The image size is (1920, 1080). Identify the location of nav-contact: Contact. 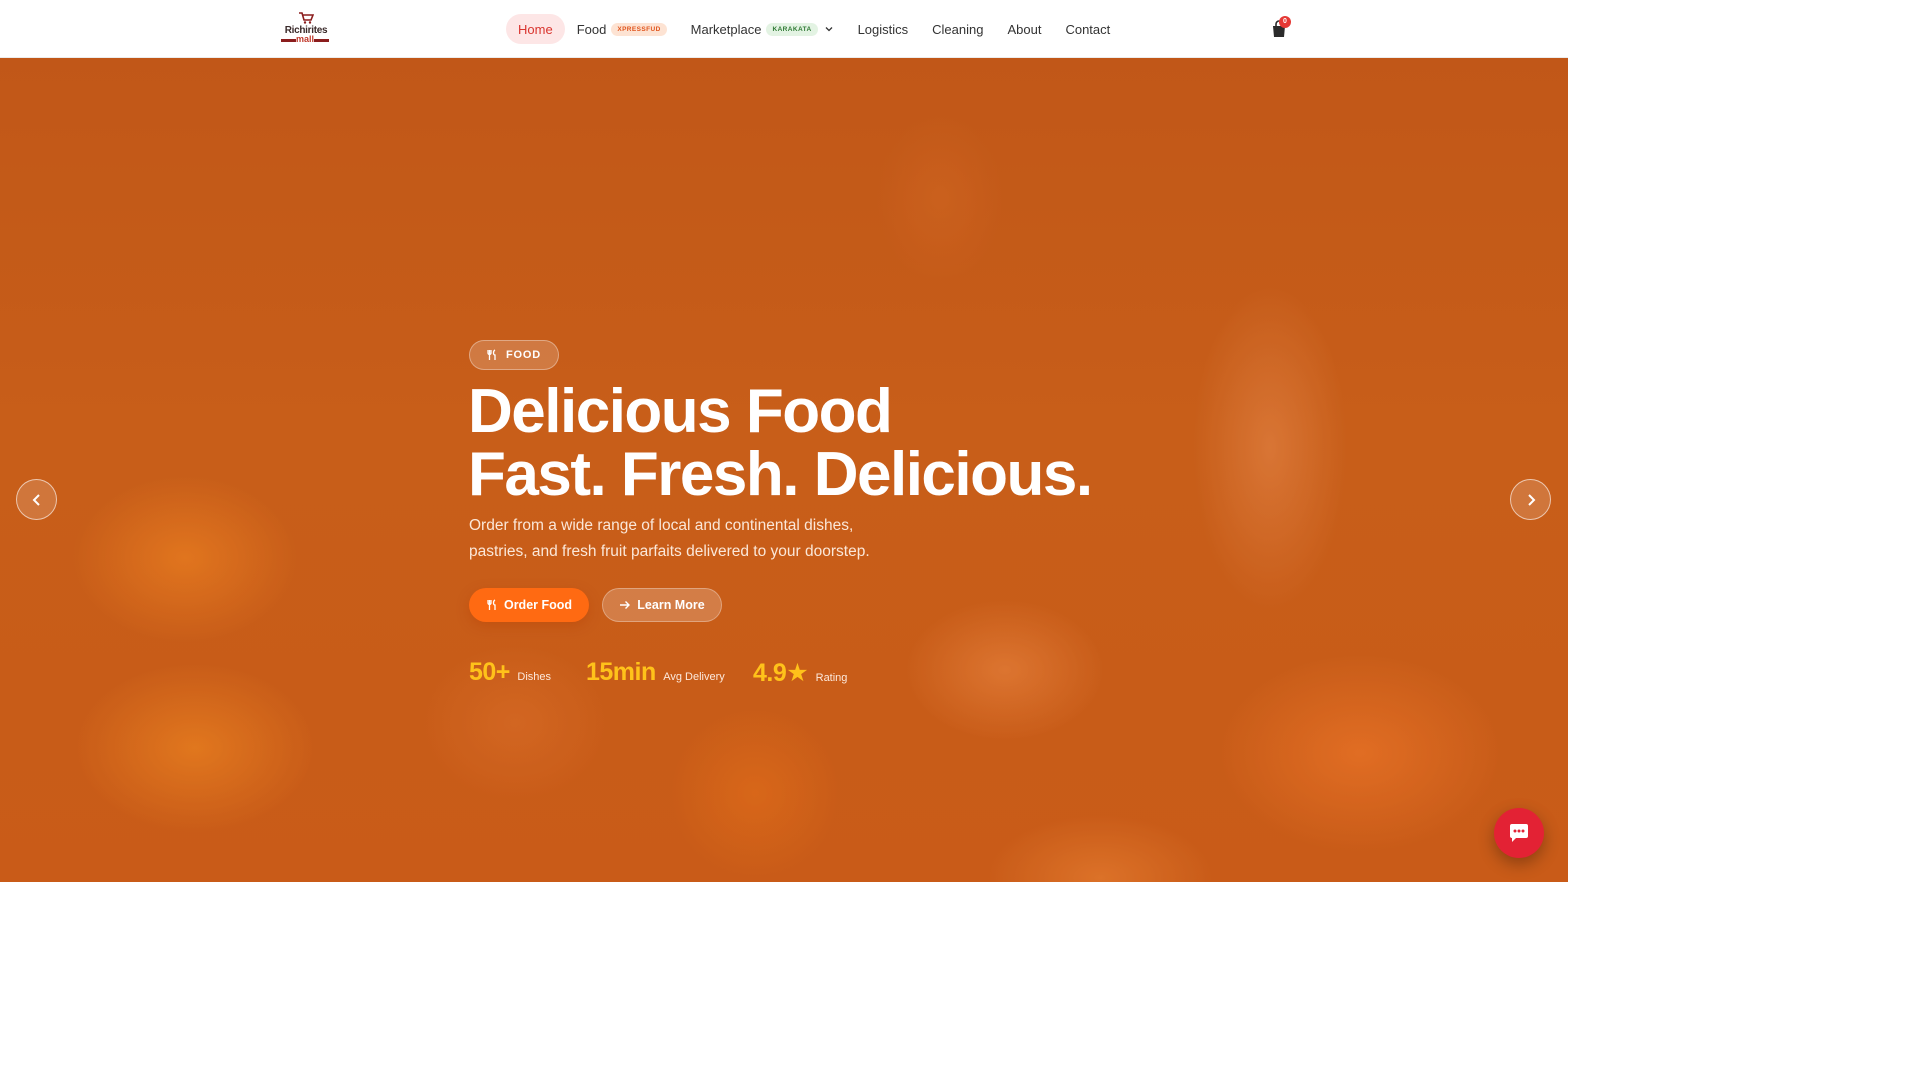
(1087, 29).